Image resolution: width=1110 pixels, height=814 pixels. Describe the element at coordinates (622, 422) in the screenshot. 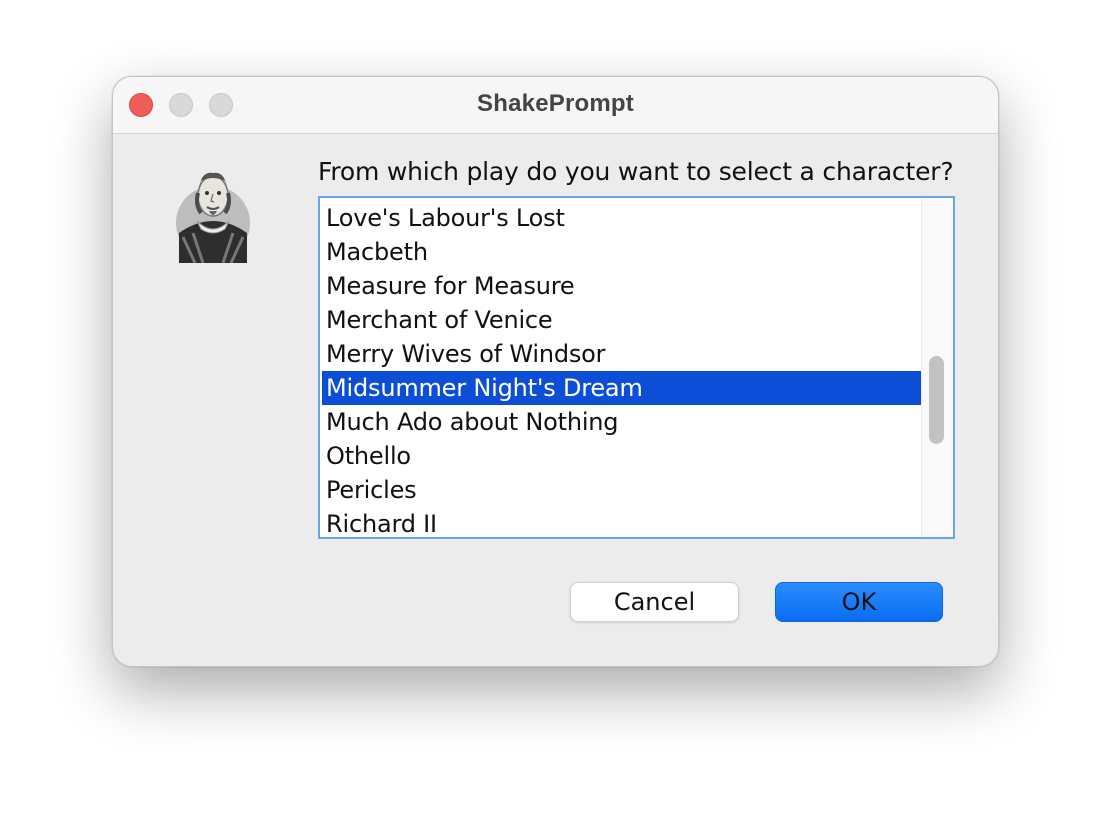

I see `list-item: Much Ado about Nothing` at that location.